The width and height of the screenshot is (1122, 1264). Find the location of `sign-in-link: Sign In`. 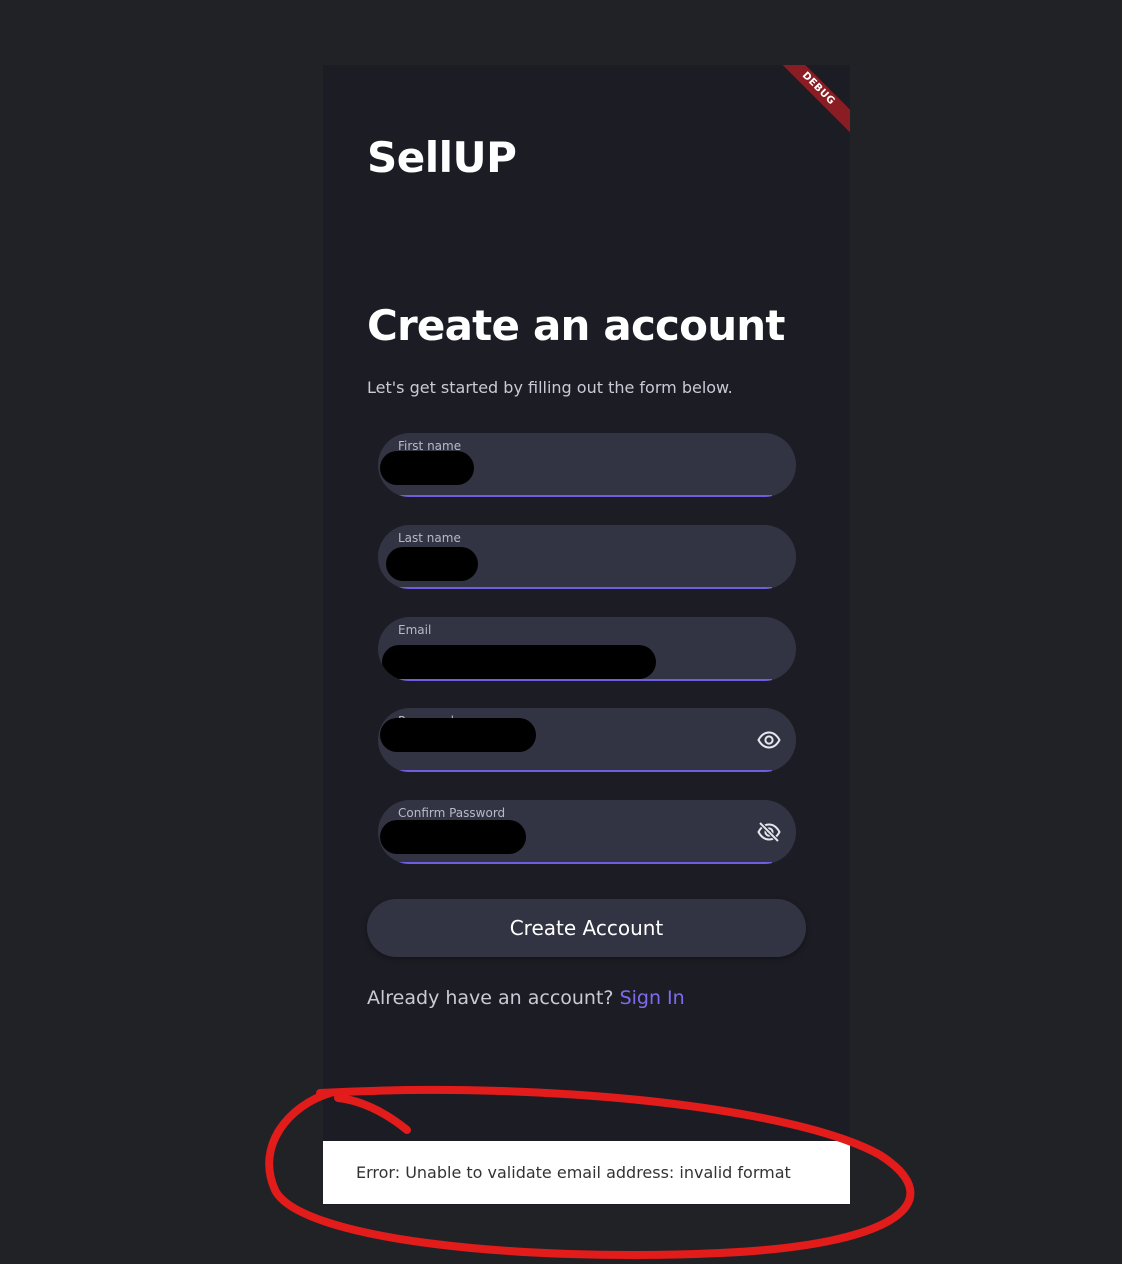

sign-in-link: Sign In is located at coordinates (652, 998).